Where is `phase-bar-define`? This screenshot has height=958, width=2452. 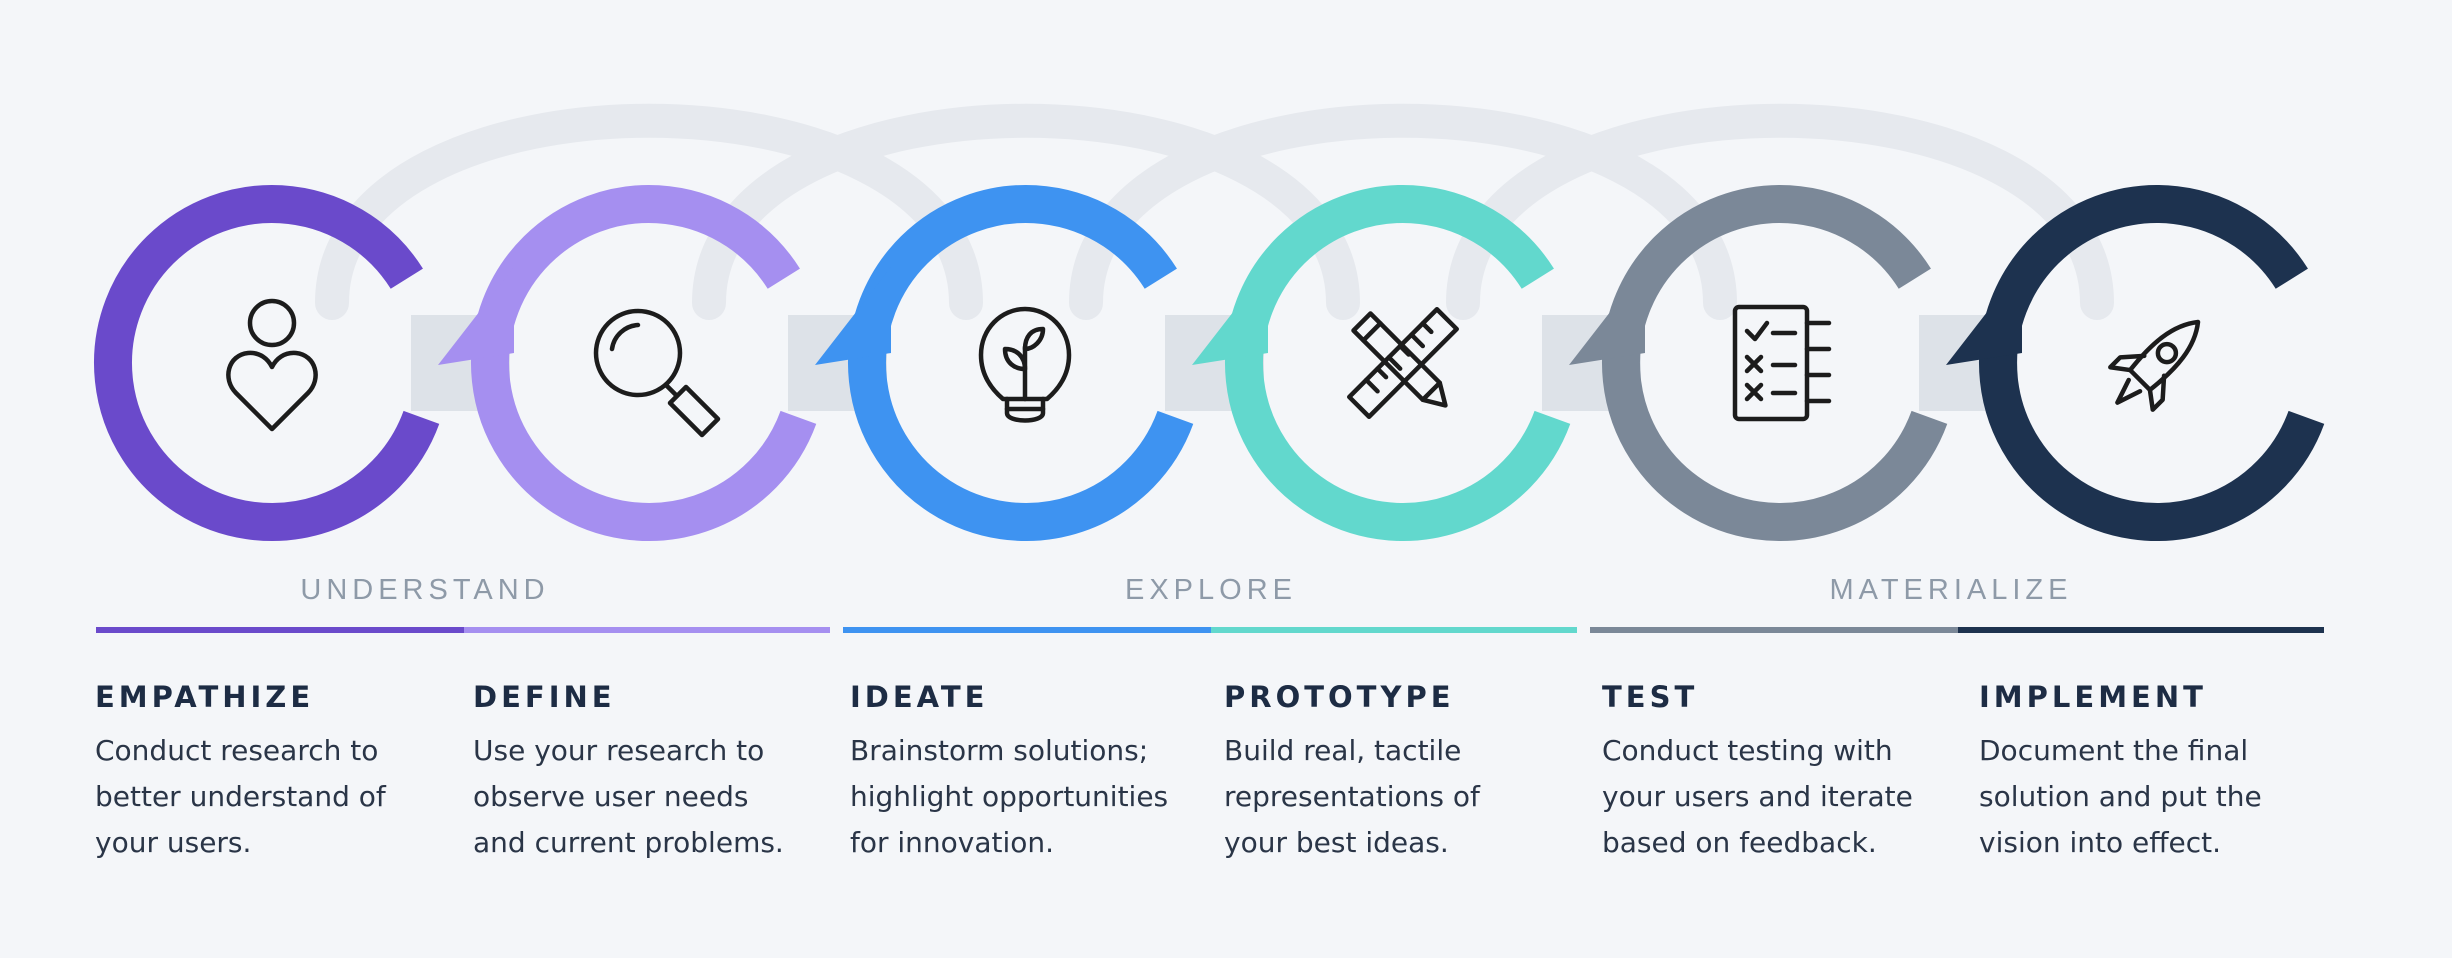
phase-bar-define is located at coordinates (647, 630).